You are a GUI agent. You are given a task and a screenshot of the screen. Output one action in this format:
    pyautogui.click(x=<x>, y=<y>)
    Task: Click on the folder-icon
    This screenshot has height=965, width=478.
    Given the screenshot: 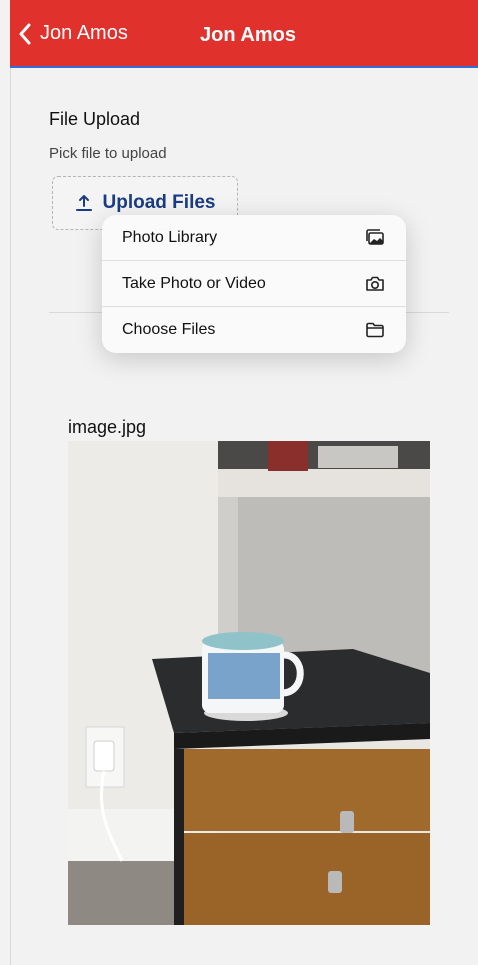 What is the action you would take?
    pyautogui.click(x=375, y=330)
    